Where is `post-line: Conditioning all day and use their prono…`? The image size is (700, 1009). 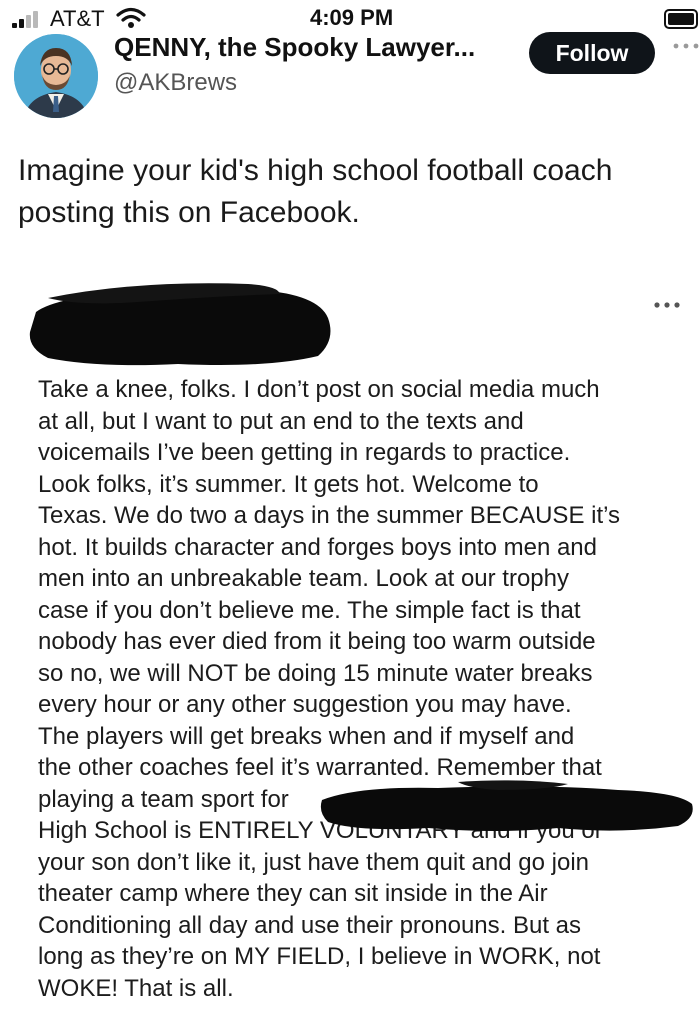 post-line: Conditioning all day and use their prono… is located at coordinates (310, 925).